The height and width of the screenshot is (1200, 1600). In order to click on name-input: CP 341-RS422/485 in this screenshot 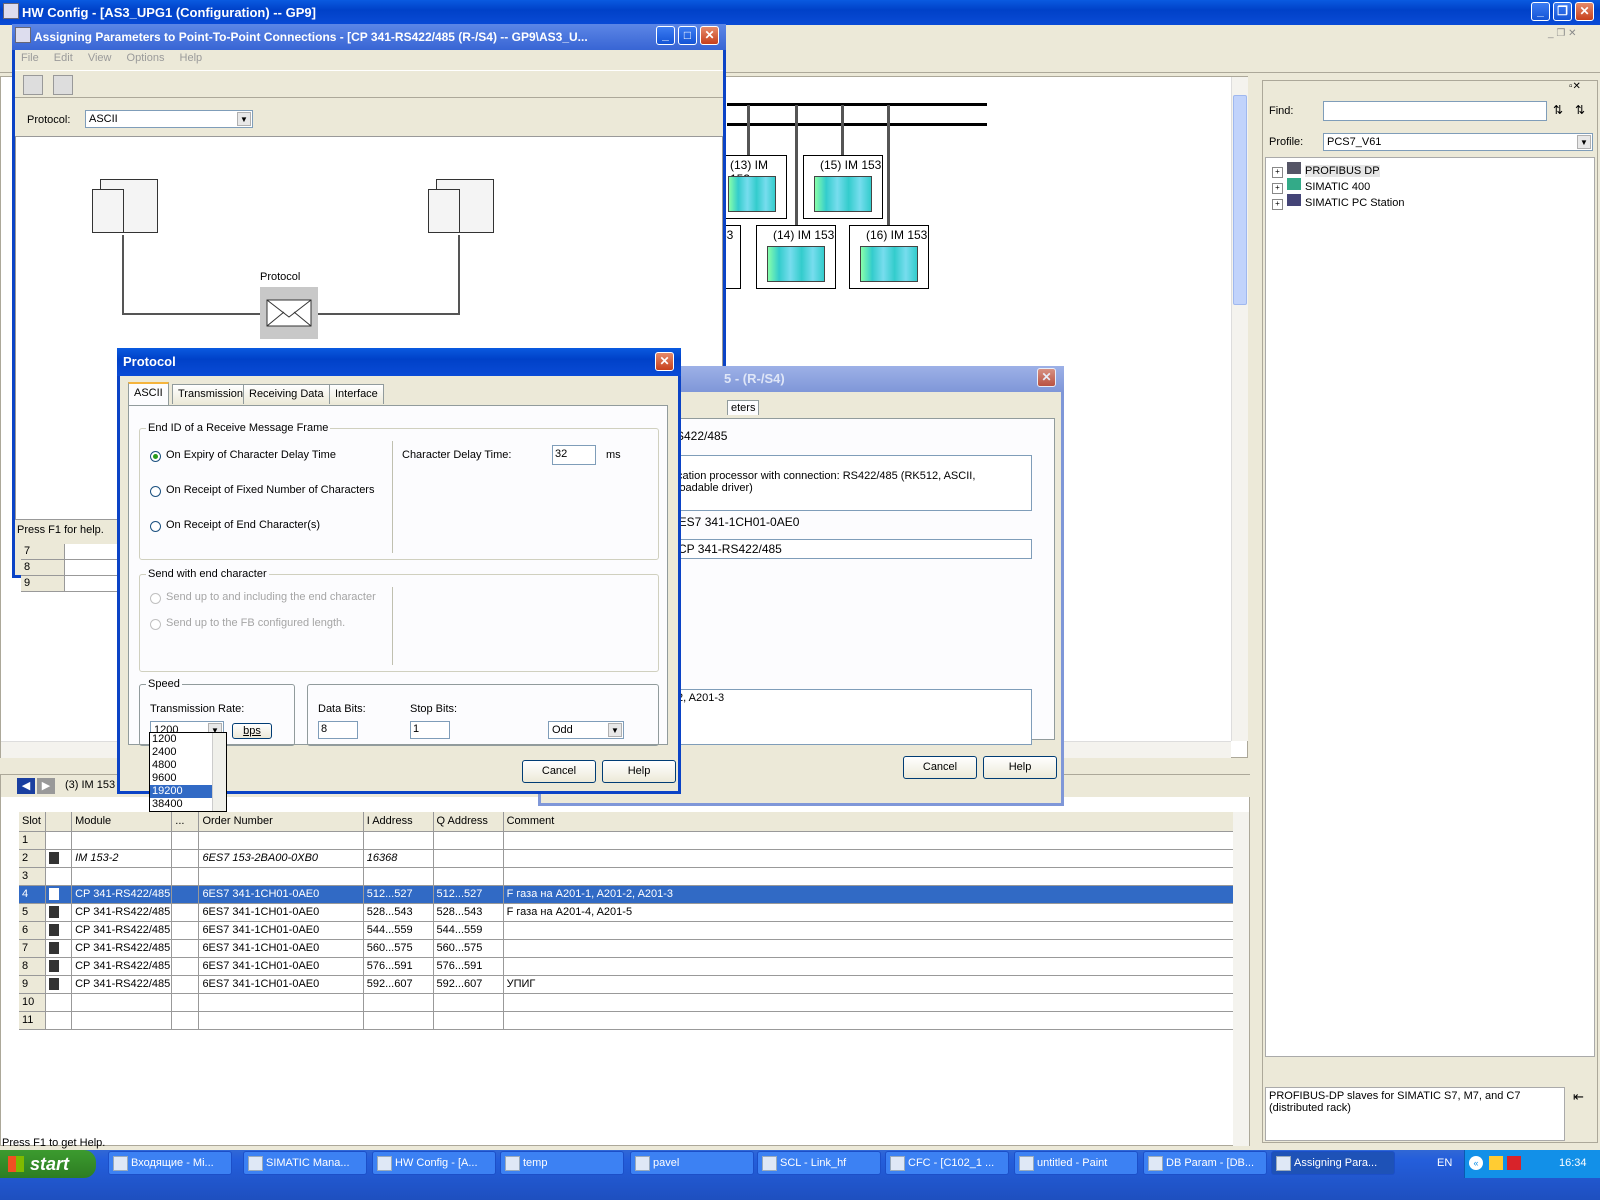, I will do `click(853, 549)`.